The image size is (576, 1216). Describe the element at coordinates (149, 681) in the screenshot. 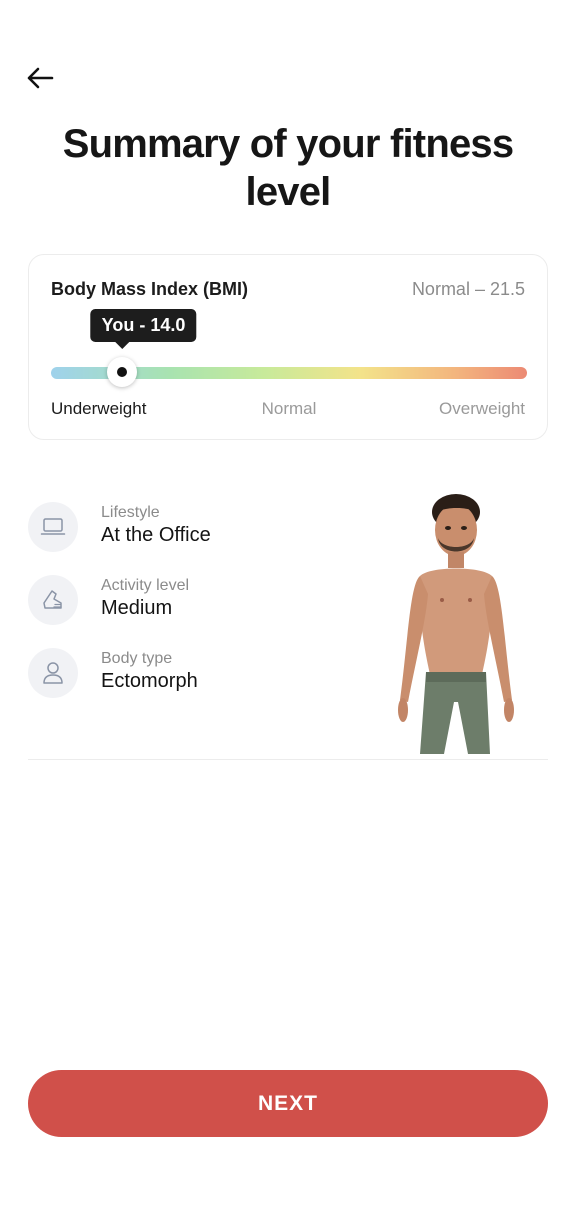

I see `bodytype-value: Ectomorph` at that location.